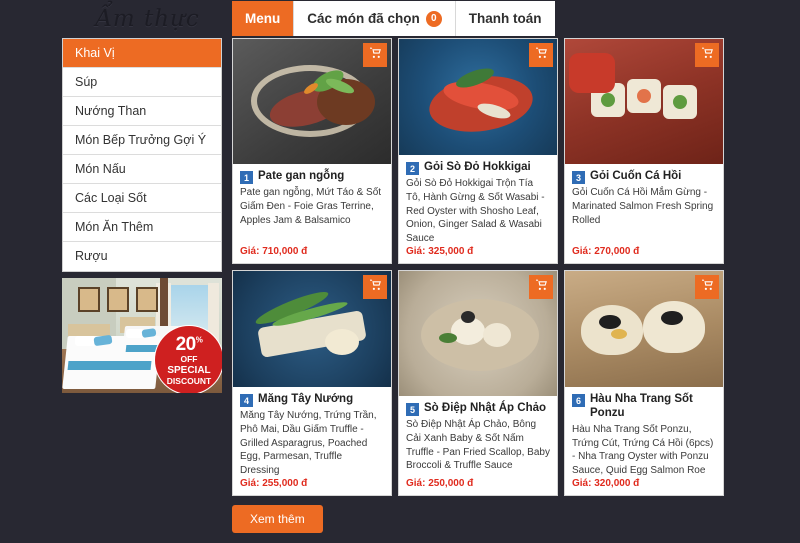 This screenshot has width=800, height=543. I want to click on dish-number-badge: 1, so click(246, 177).